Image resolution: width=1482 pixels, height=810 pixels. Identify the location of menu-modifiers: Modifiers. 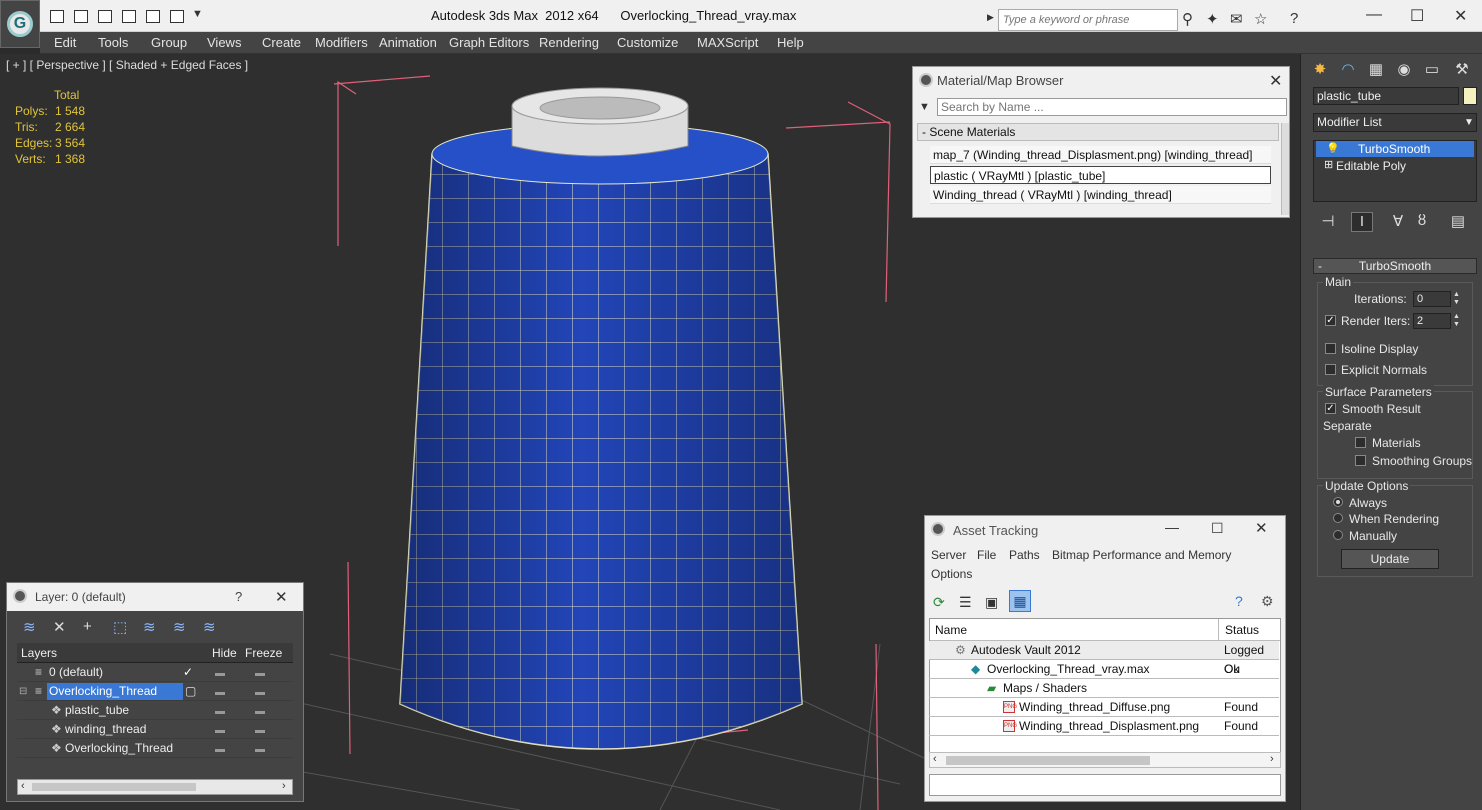
(341, 42).